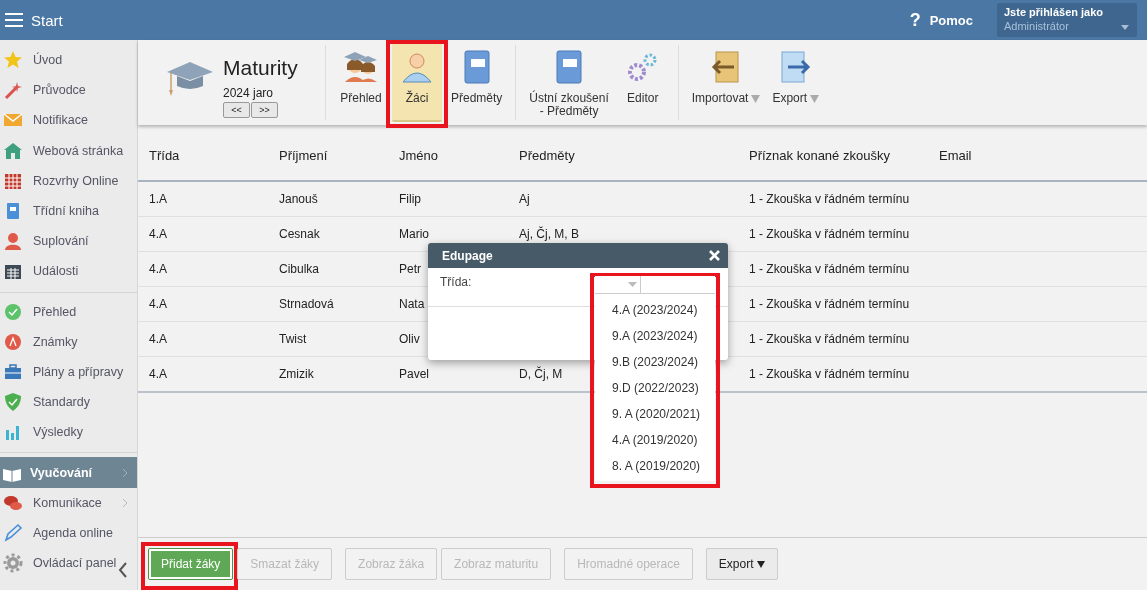  I want to click on table-cell: Pavel, so click(414, 374).